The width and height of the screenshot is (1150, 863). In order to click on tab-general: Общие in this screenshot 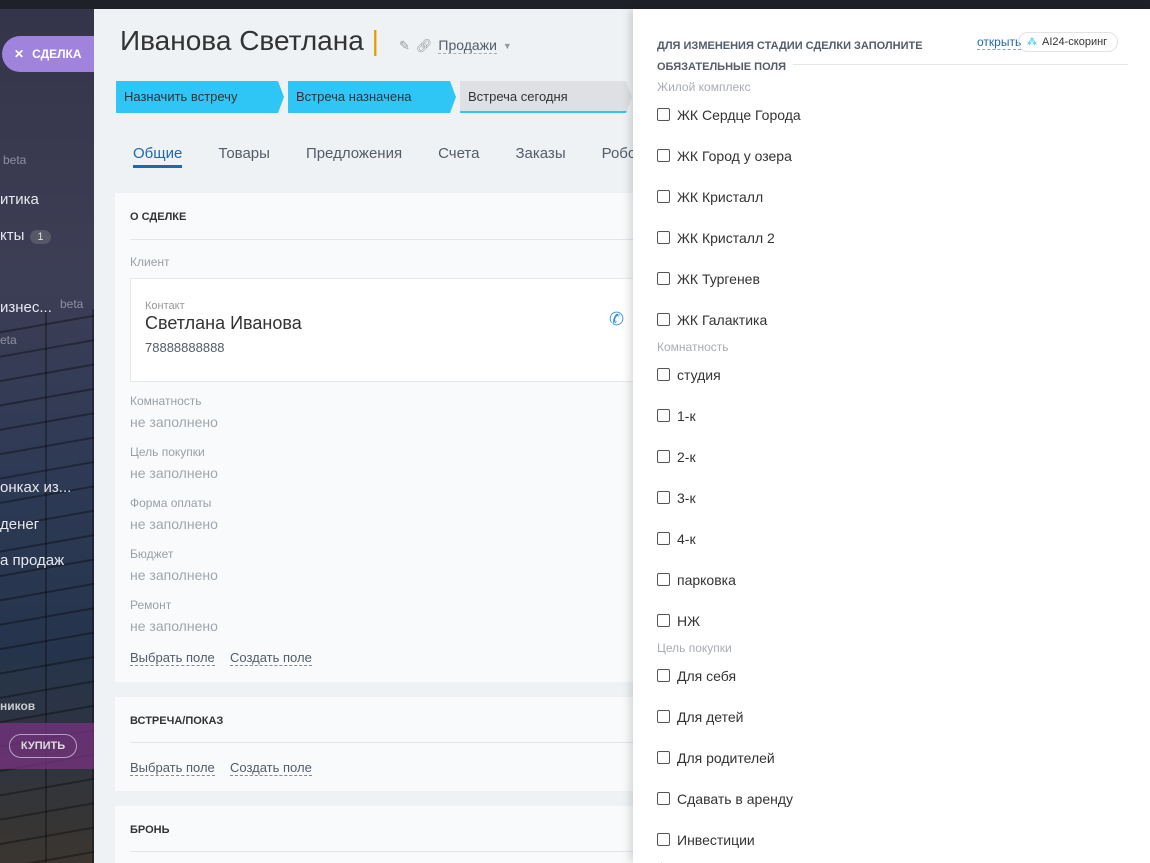, I will do `click(158, 156)`.